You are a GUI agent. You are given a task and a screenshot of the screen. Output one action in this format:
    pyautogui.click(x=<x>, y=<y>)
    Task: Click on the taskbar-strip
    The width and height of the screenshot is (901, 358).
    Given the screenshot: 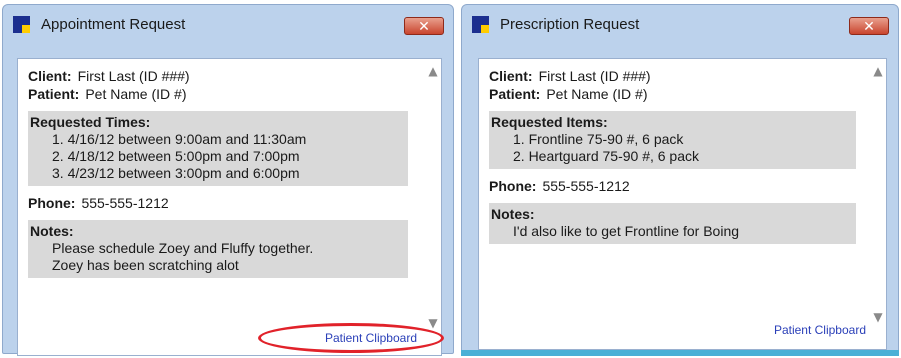 What is the action you would take?
    pyautogui.click(x=680, y=353)
    